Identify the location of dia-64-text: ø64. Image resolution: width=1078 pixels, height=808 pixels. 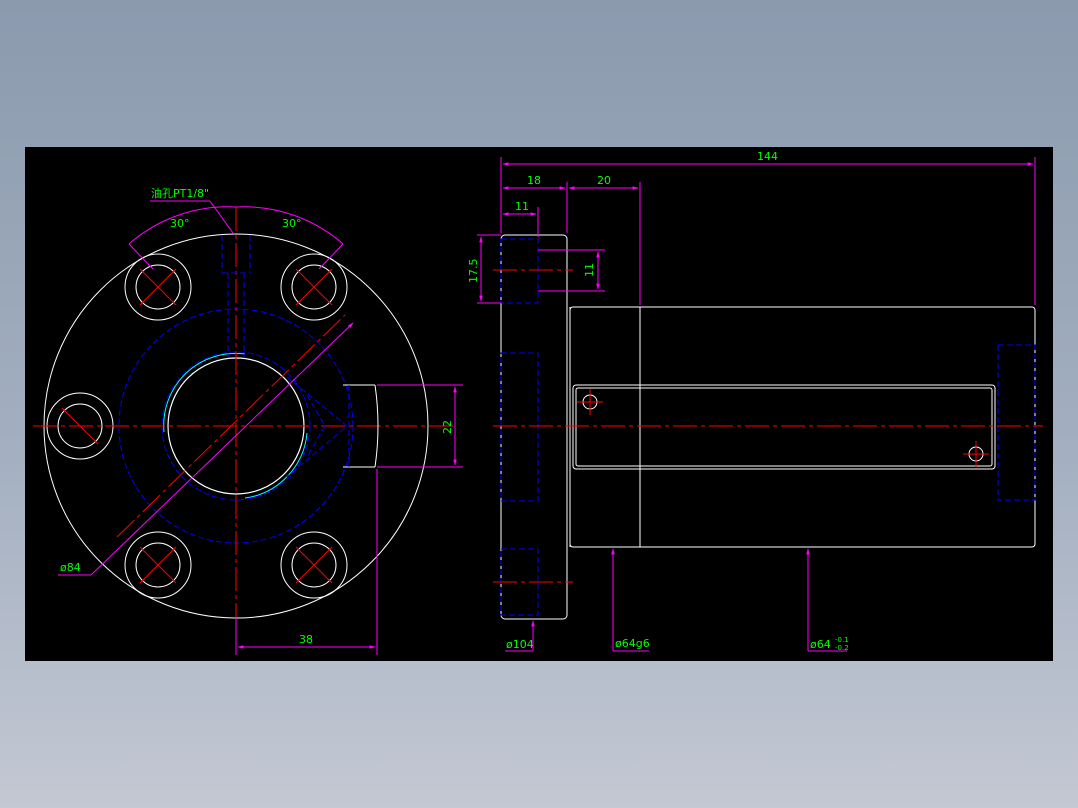
(820, 644).